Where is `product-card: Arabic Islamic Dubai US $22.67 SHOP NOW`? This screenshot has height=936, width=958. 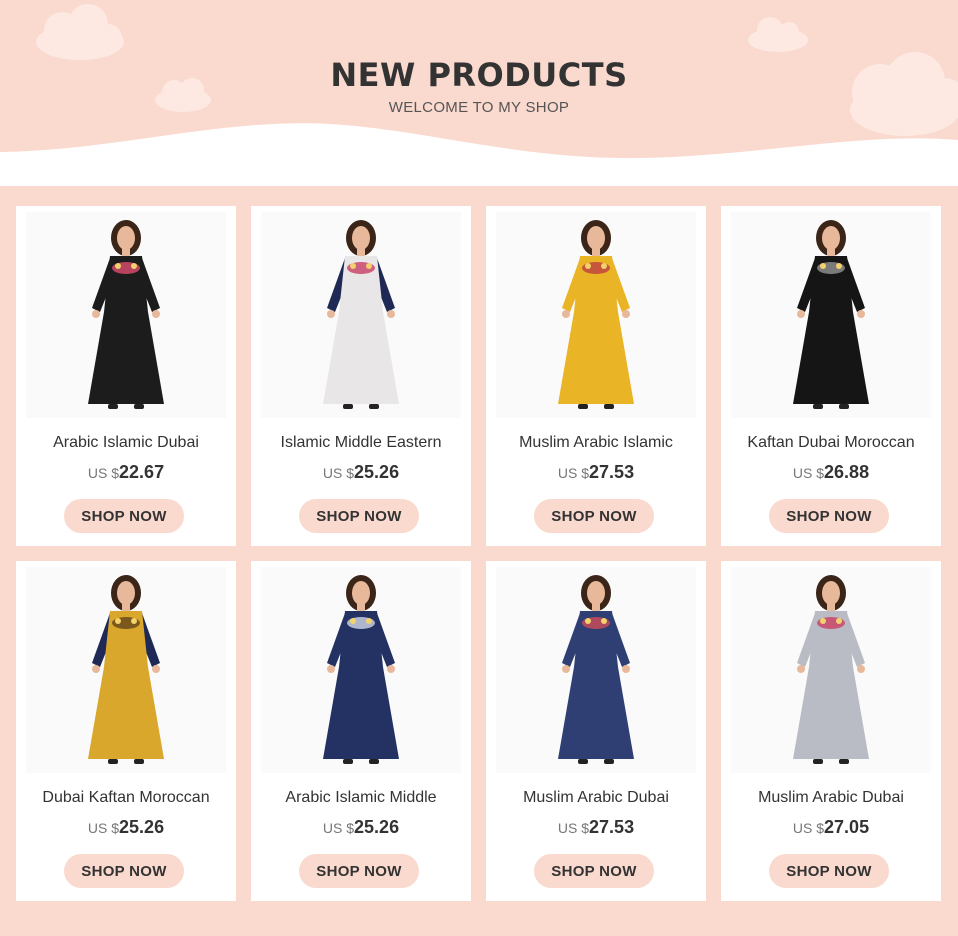
product-card: Arabic Islamic Dubai US $22.67 SHOP NOW is located at coordinates (126, 376).